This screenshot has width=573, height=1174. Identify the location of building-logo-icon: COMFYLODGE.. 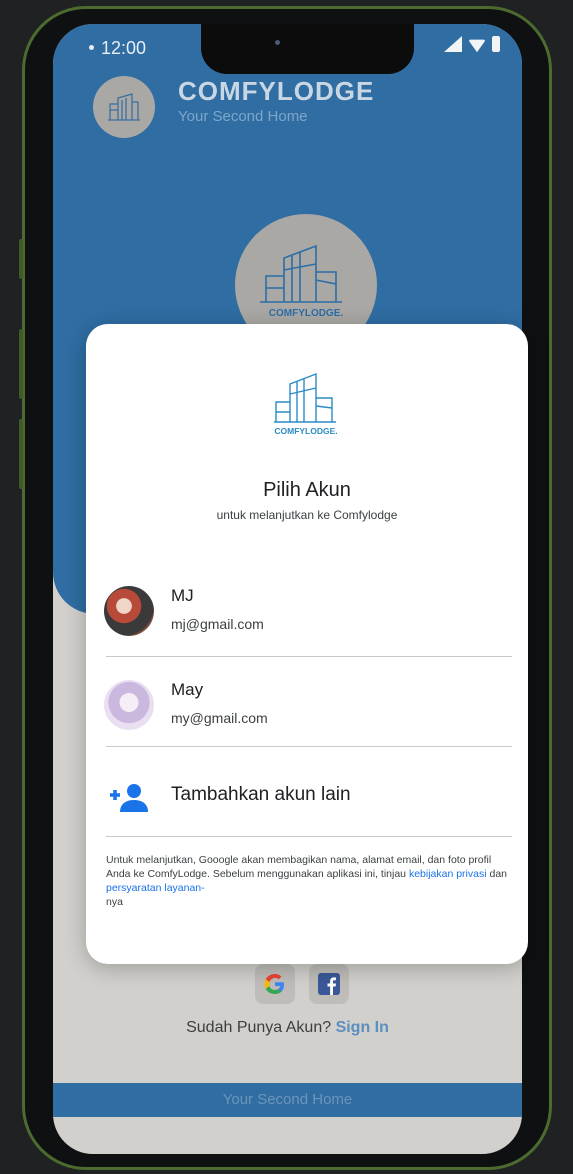
(306, 404).